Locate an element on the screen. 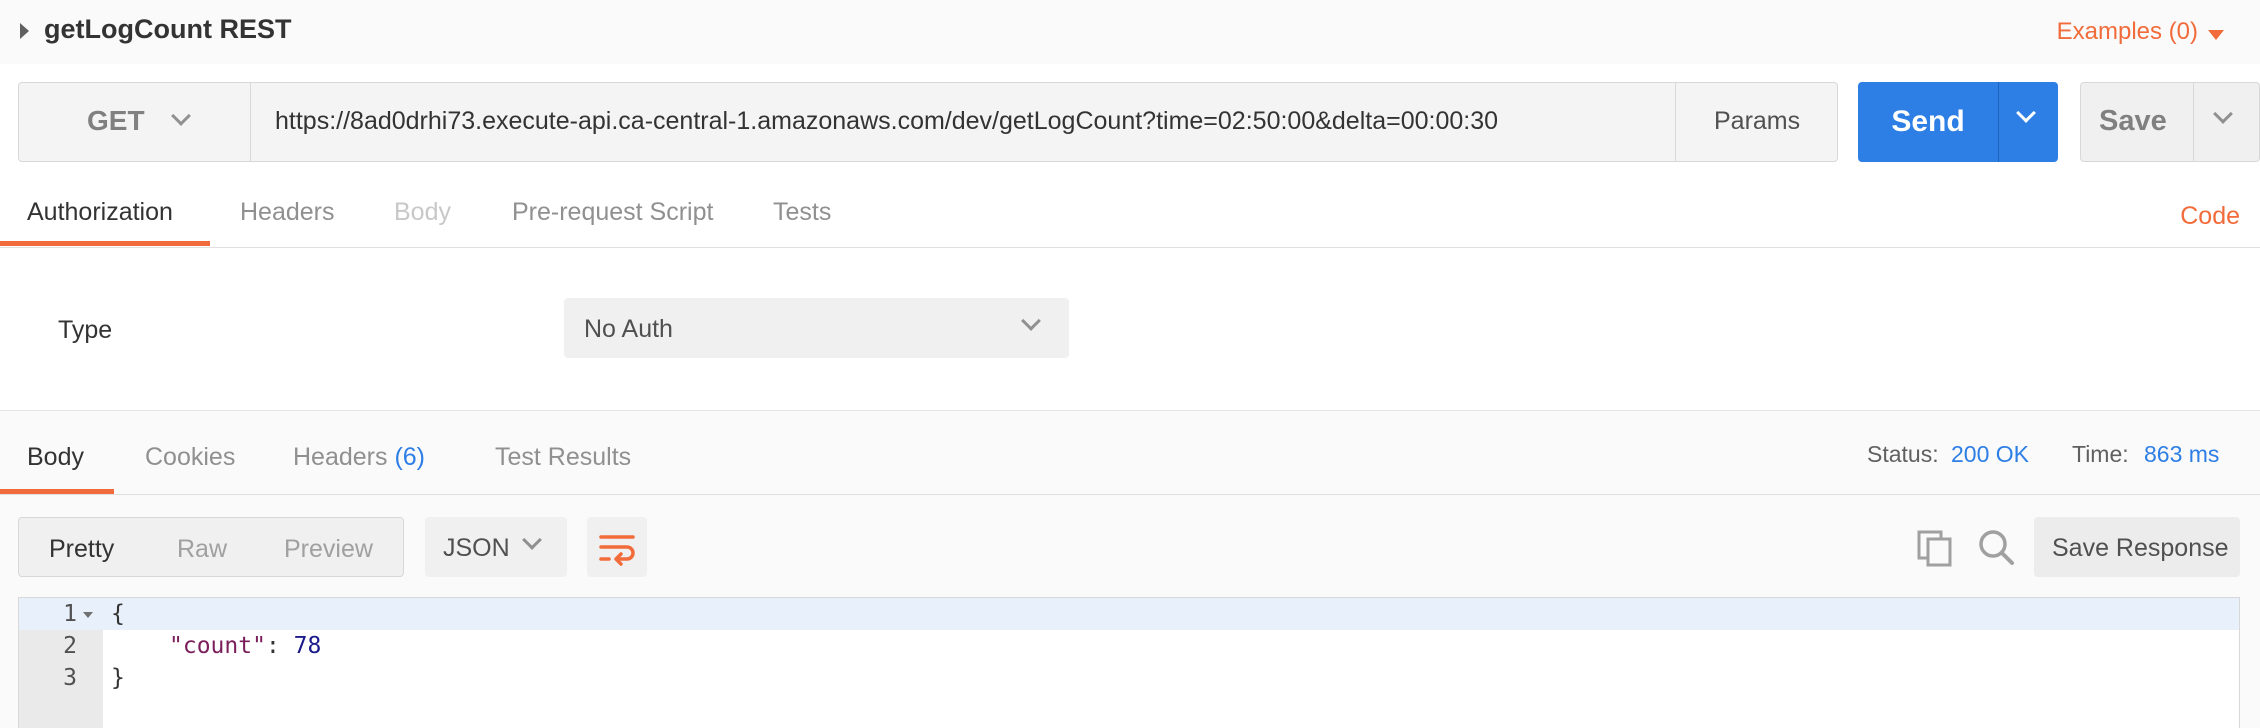 This screenshot has width=2260, height=728. line-number: 3 is located at coordinates (70, 678).